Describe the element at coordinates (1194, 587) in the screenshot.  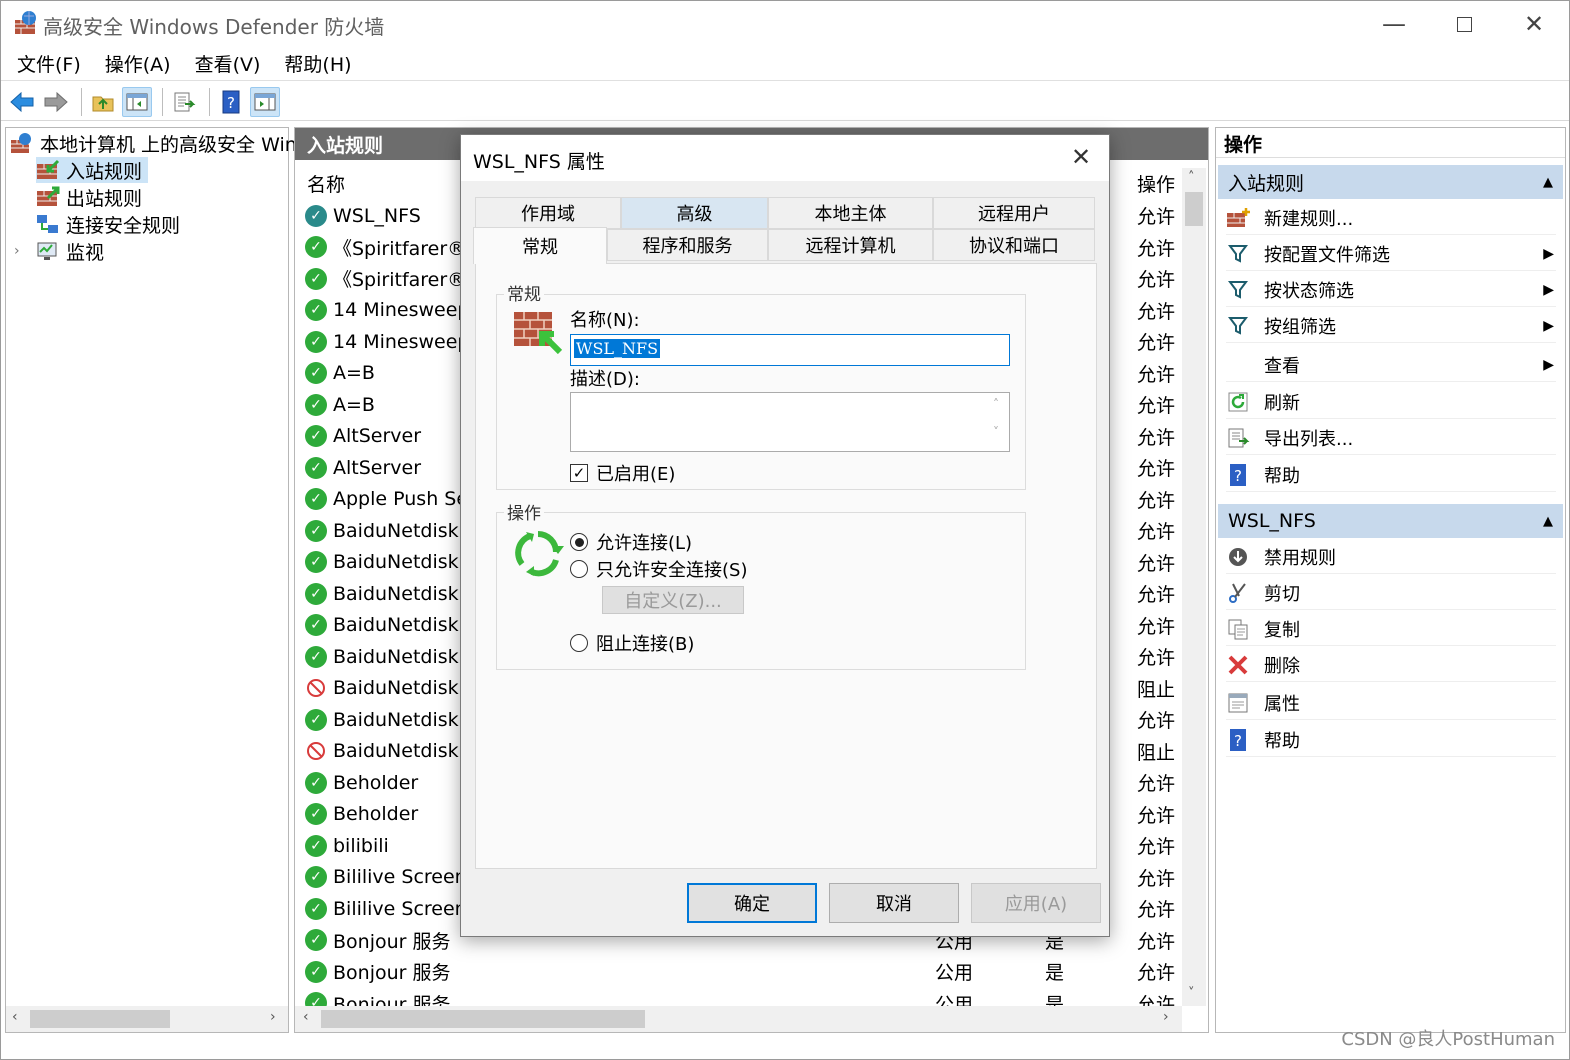
I see `rules-vertical-scrollbar: ˄ ˅` at that location.